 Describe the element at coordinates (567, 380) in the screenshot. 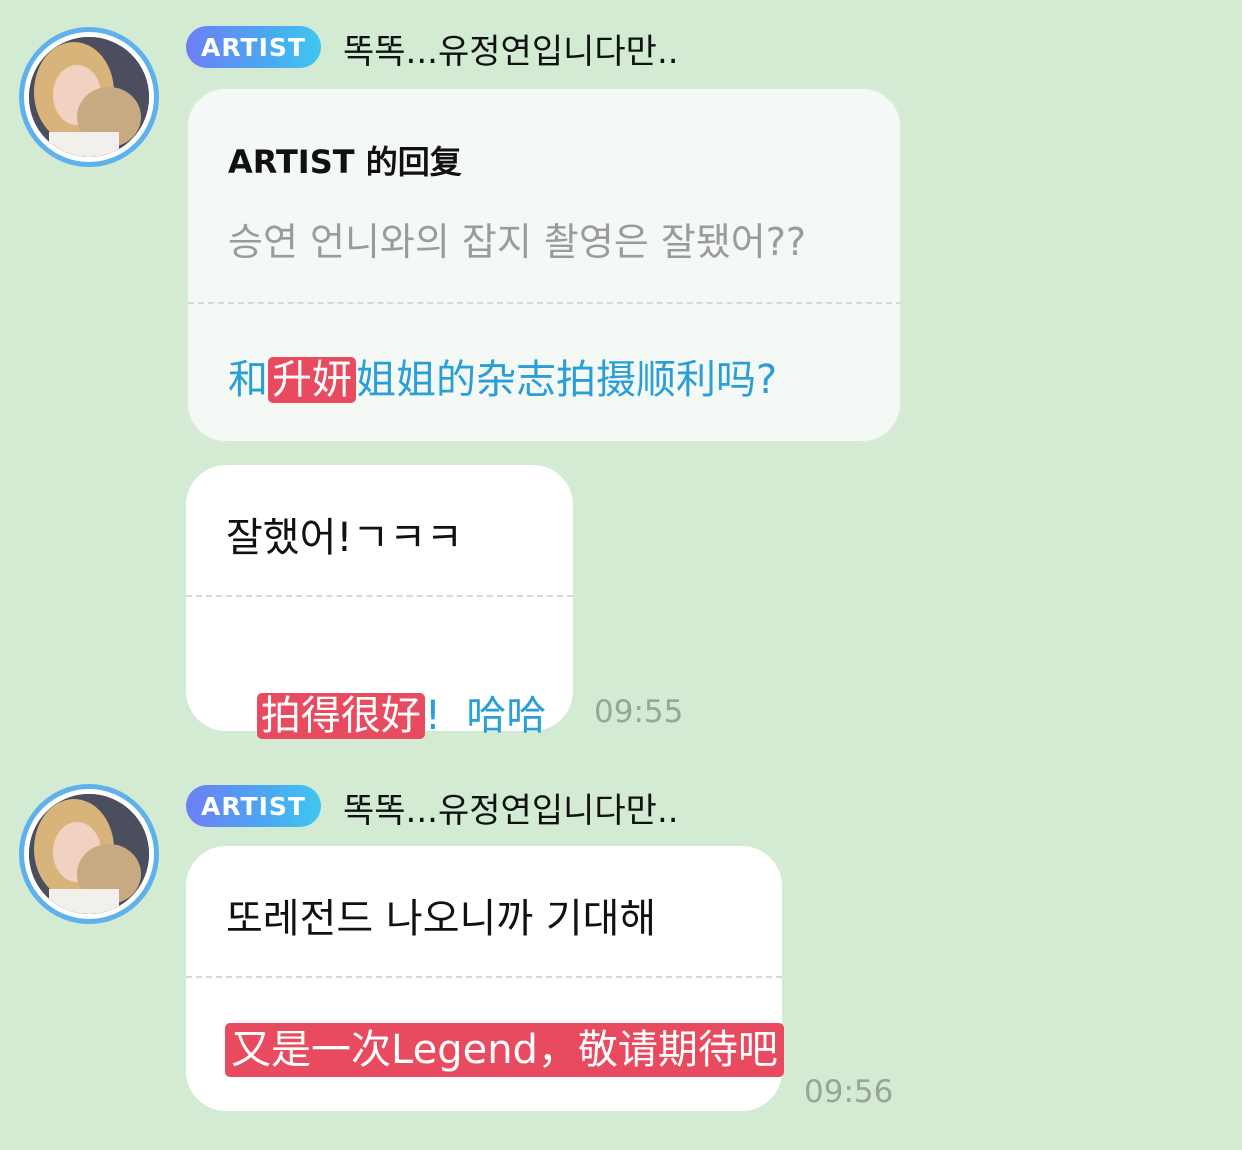

I see `translation-post: 姐姐的杂志拍摄顺利吗?` at that location.